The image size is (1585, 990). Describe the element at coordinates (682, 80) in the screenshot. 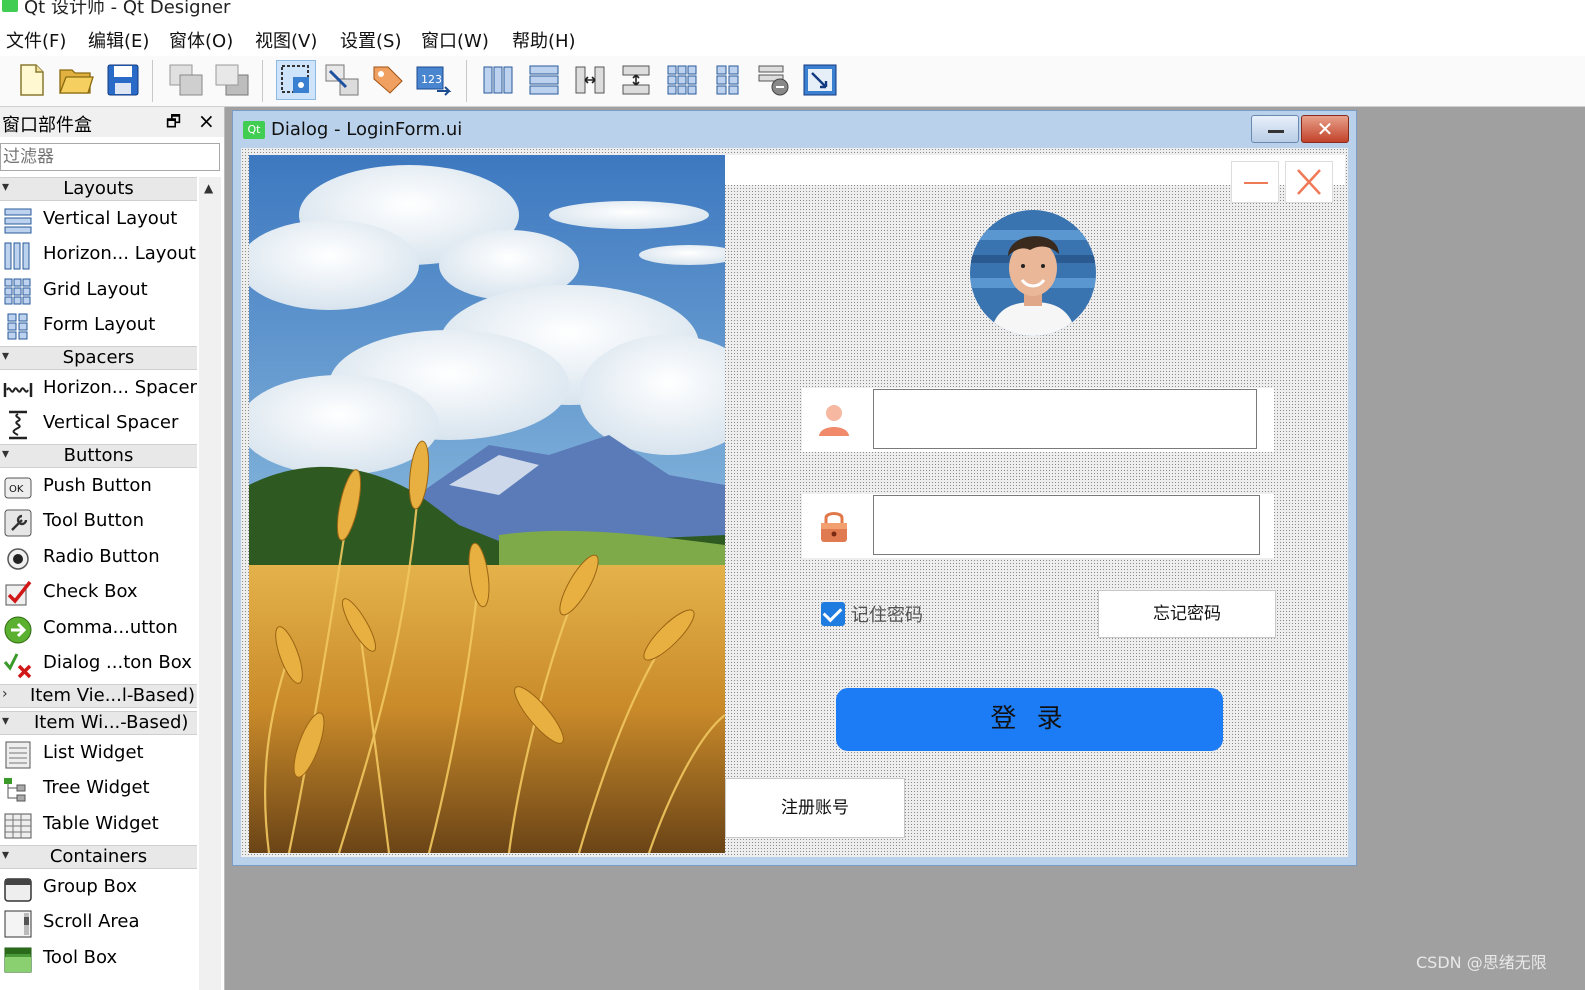

I see `layout-grid-icon` at that location.